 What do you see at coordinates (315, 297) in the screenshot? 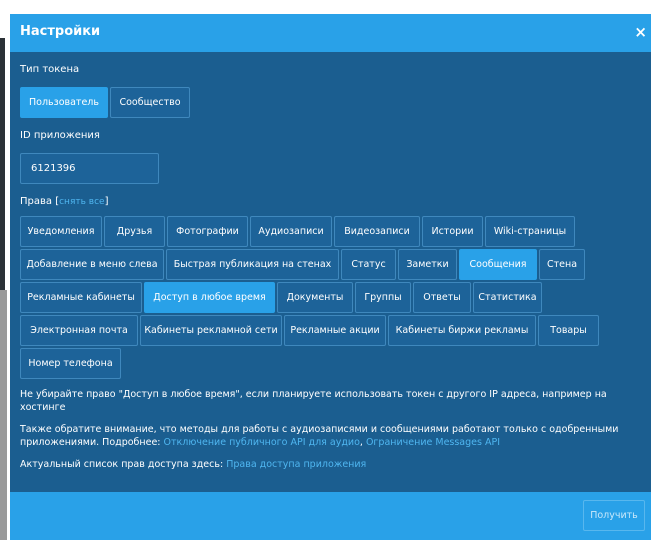
I see `permission-button: Документы` at bounding box center [315, 297].